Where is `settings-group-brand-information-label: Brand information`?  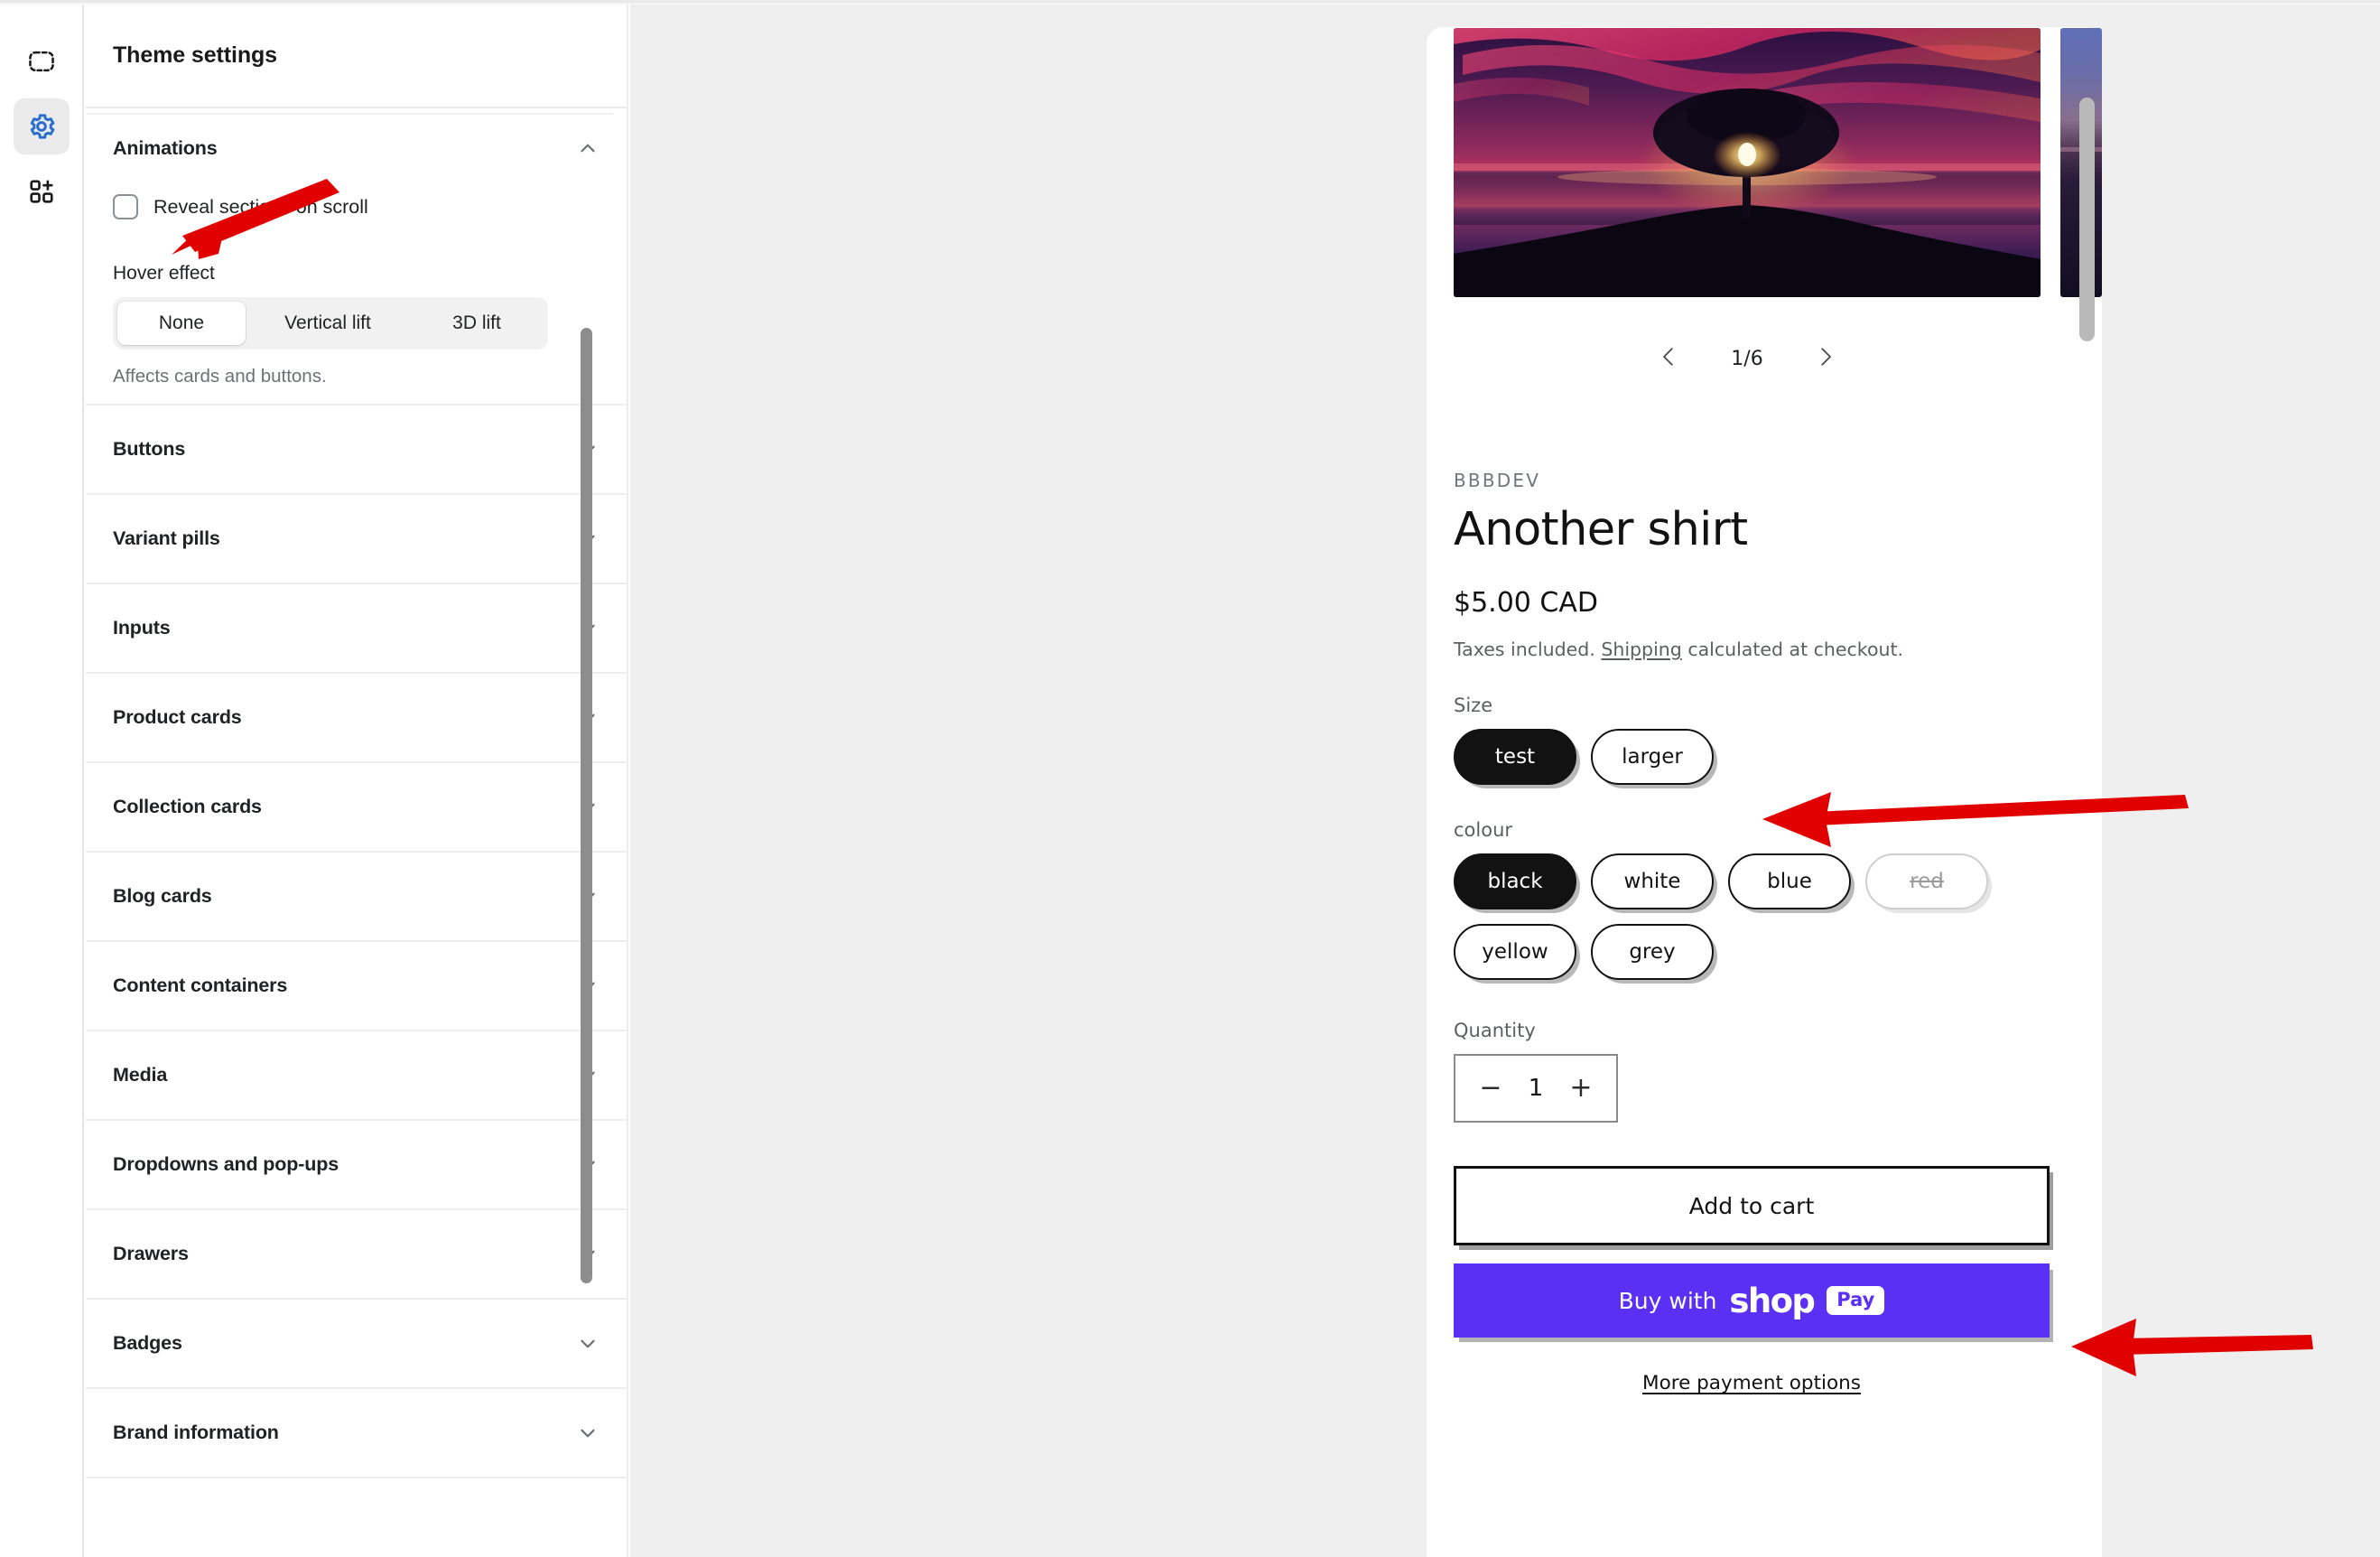 settings-group-brand-information-label: Brand information is located at coordinates (196, 1432).